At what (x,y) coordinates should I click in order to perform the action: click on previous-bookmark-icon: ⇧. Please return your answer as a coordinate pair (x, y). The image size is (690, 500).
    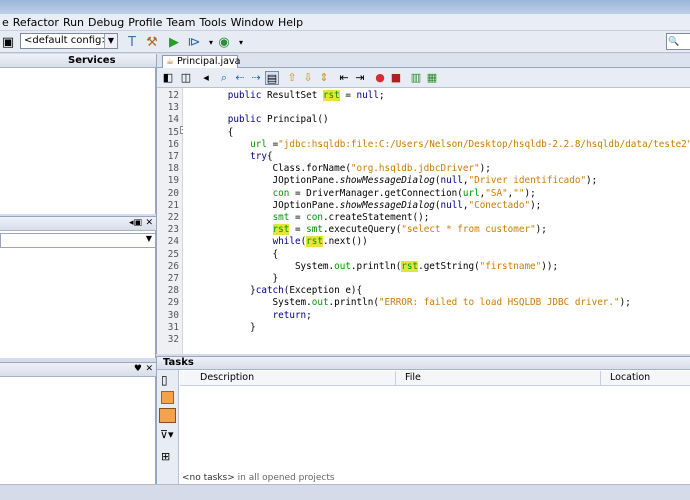
    Looking at the image, I should click on (292, 78).